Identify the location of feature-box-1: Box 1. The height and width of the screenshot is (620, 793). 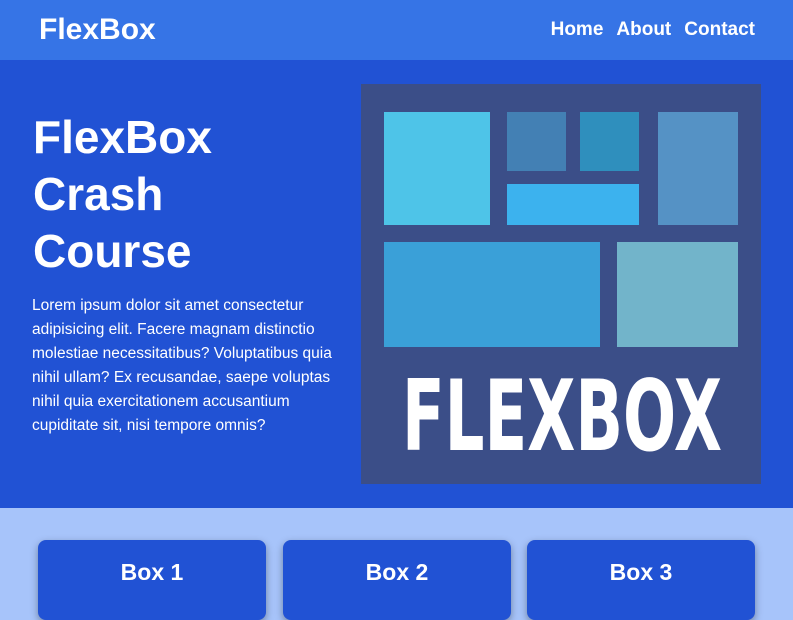
(152, 580).